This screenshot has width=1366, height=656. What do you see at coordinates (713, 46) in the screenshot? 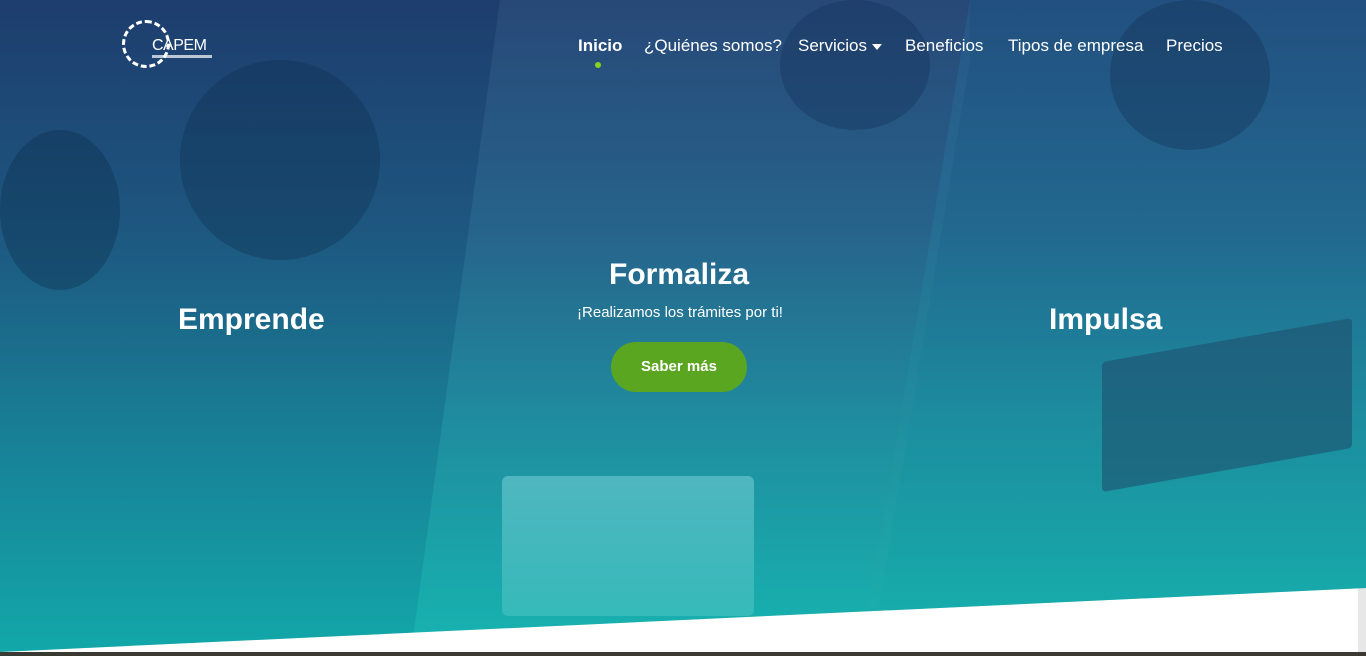
I see `nav-item-quienes-somos: ¿Quiénes somos?` at bounding box center [713, 46].